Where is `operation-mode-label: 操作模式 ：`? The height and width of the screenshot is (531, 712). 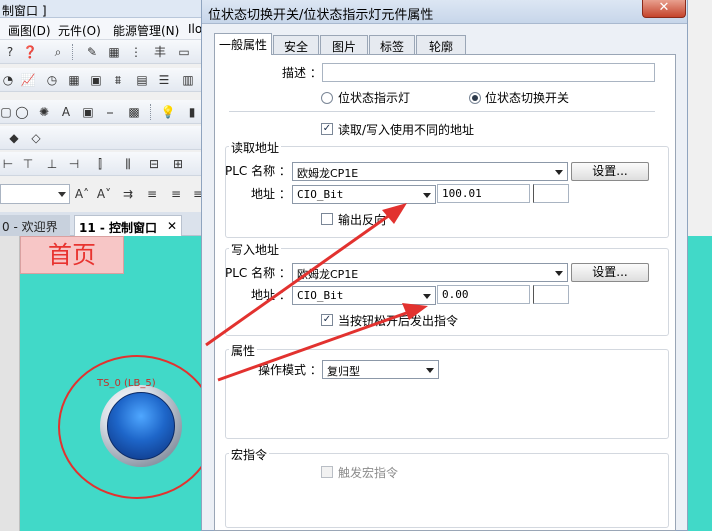
operation-mode-label: 操作模式 ： is located at coordinates (290, 370).